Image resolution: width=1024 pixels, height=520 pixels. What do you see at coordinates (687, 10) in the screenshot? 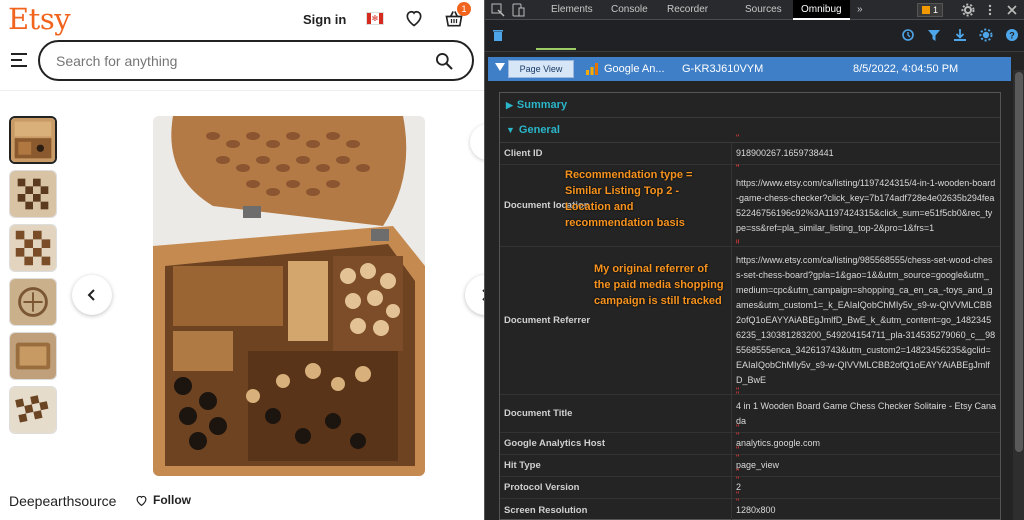
I see `tab-recorder: Recorder` at bounding box center [687, 10].